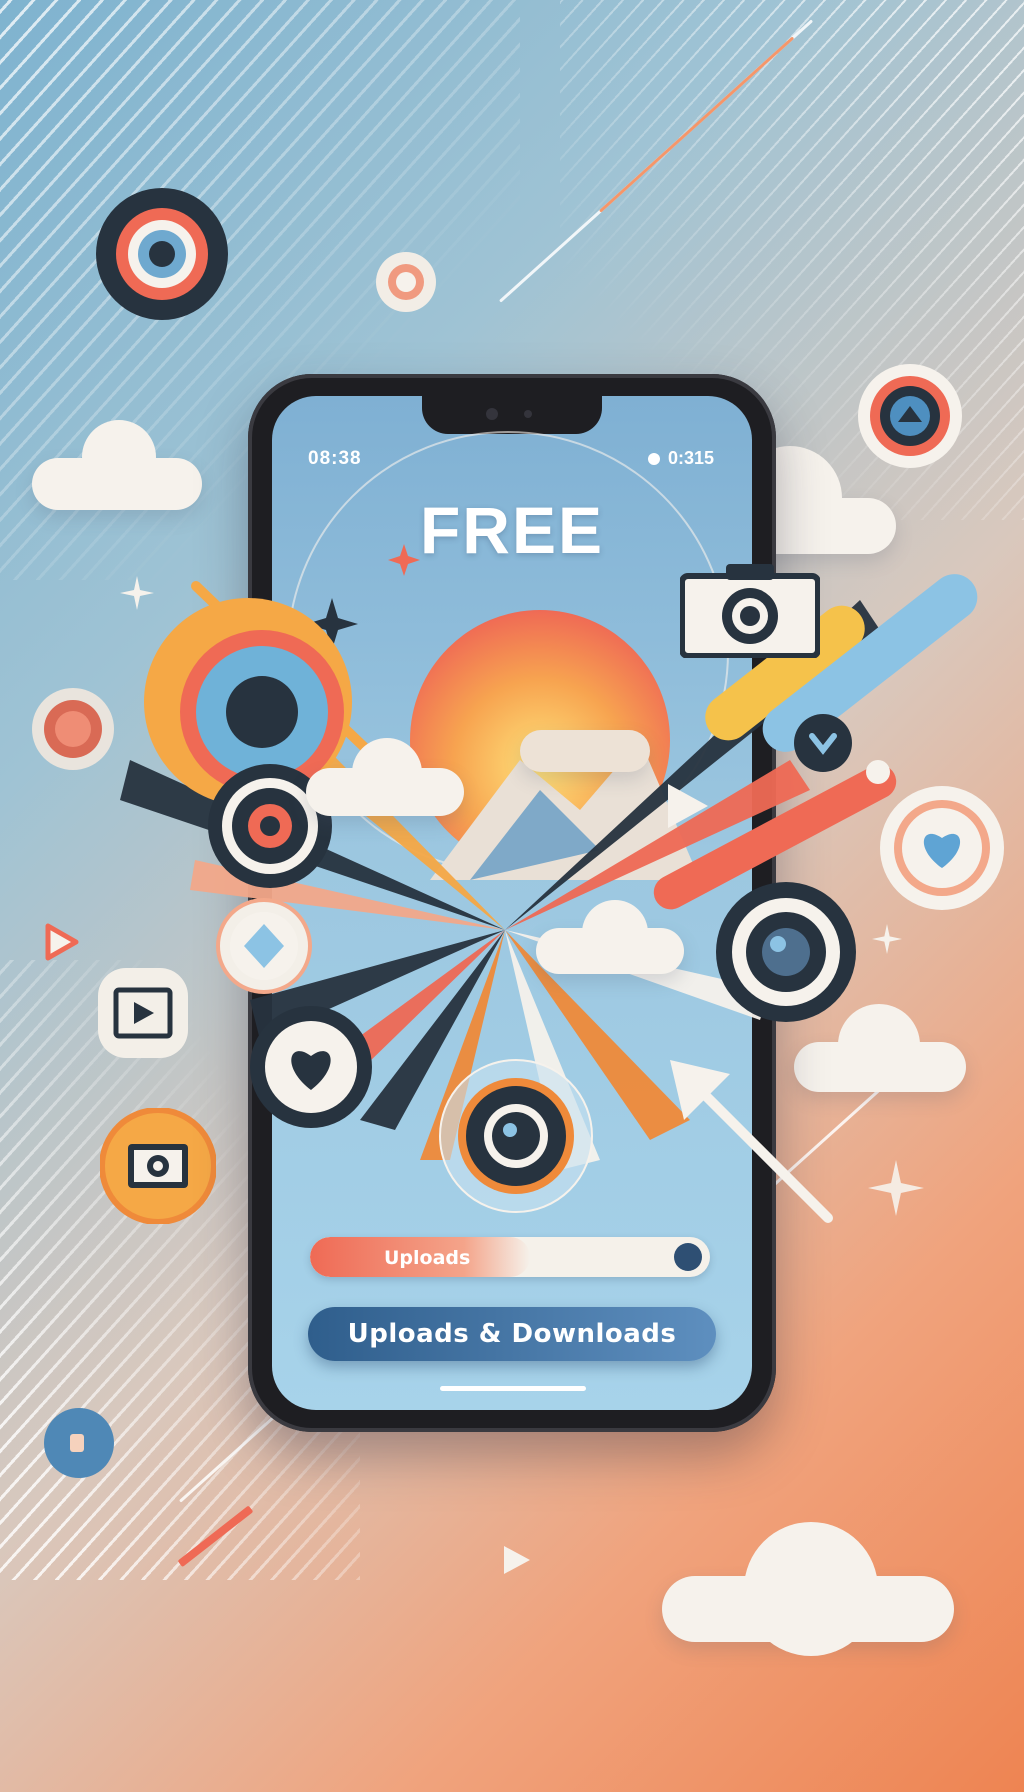 This screenshot has width=1024, height=1792. I want to click on heart-icon, so click(311, 1067).